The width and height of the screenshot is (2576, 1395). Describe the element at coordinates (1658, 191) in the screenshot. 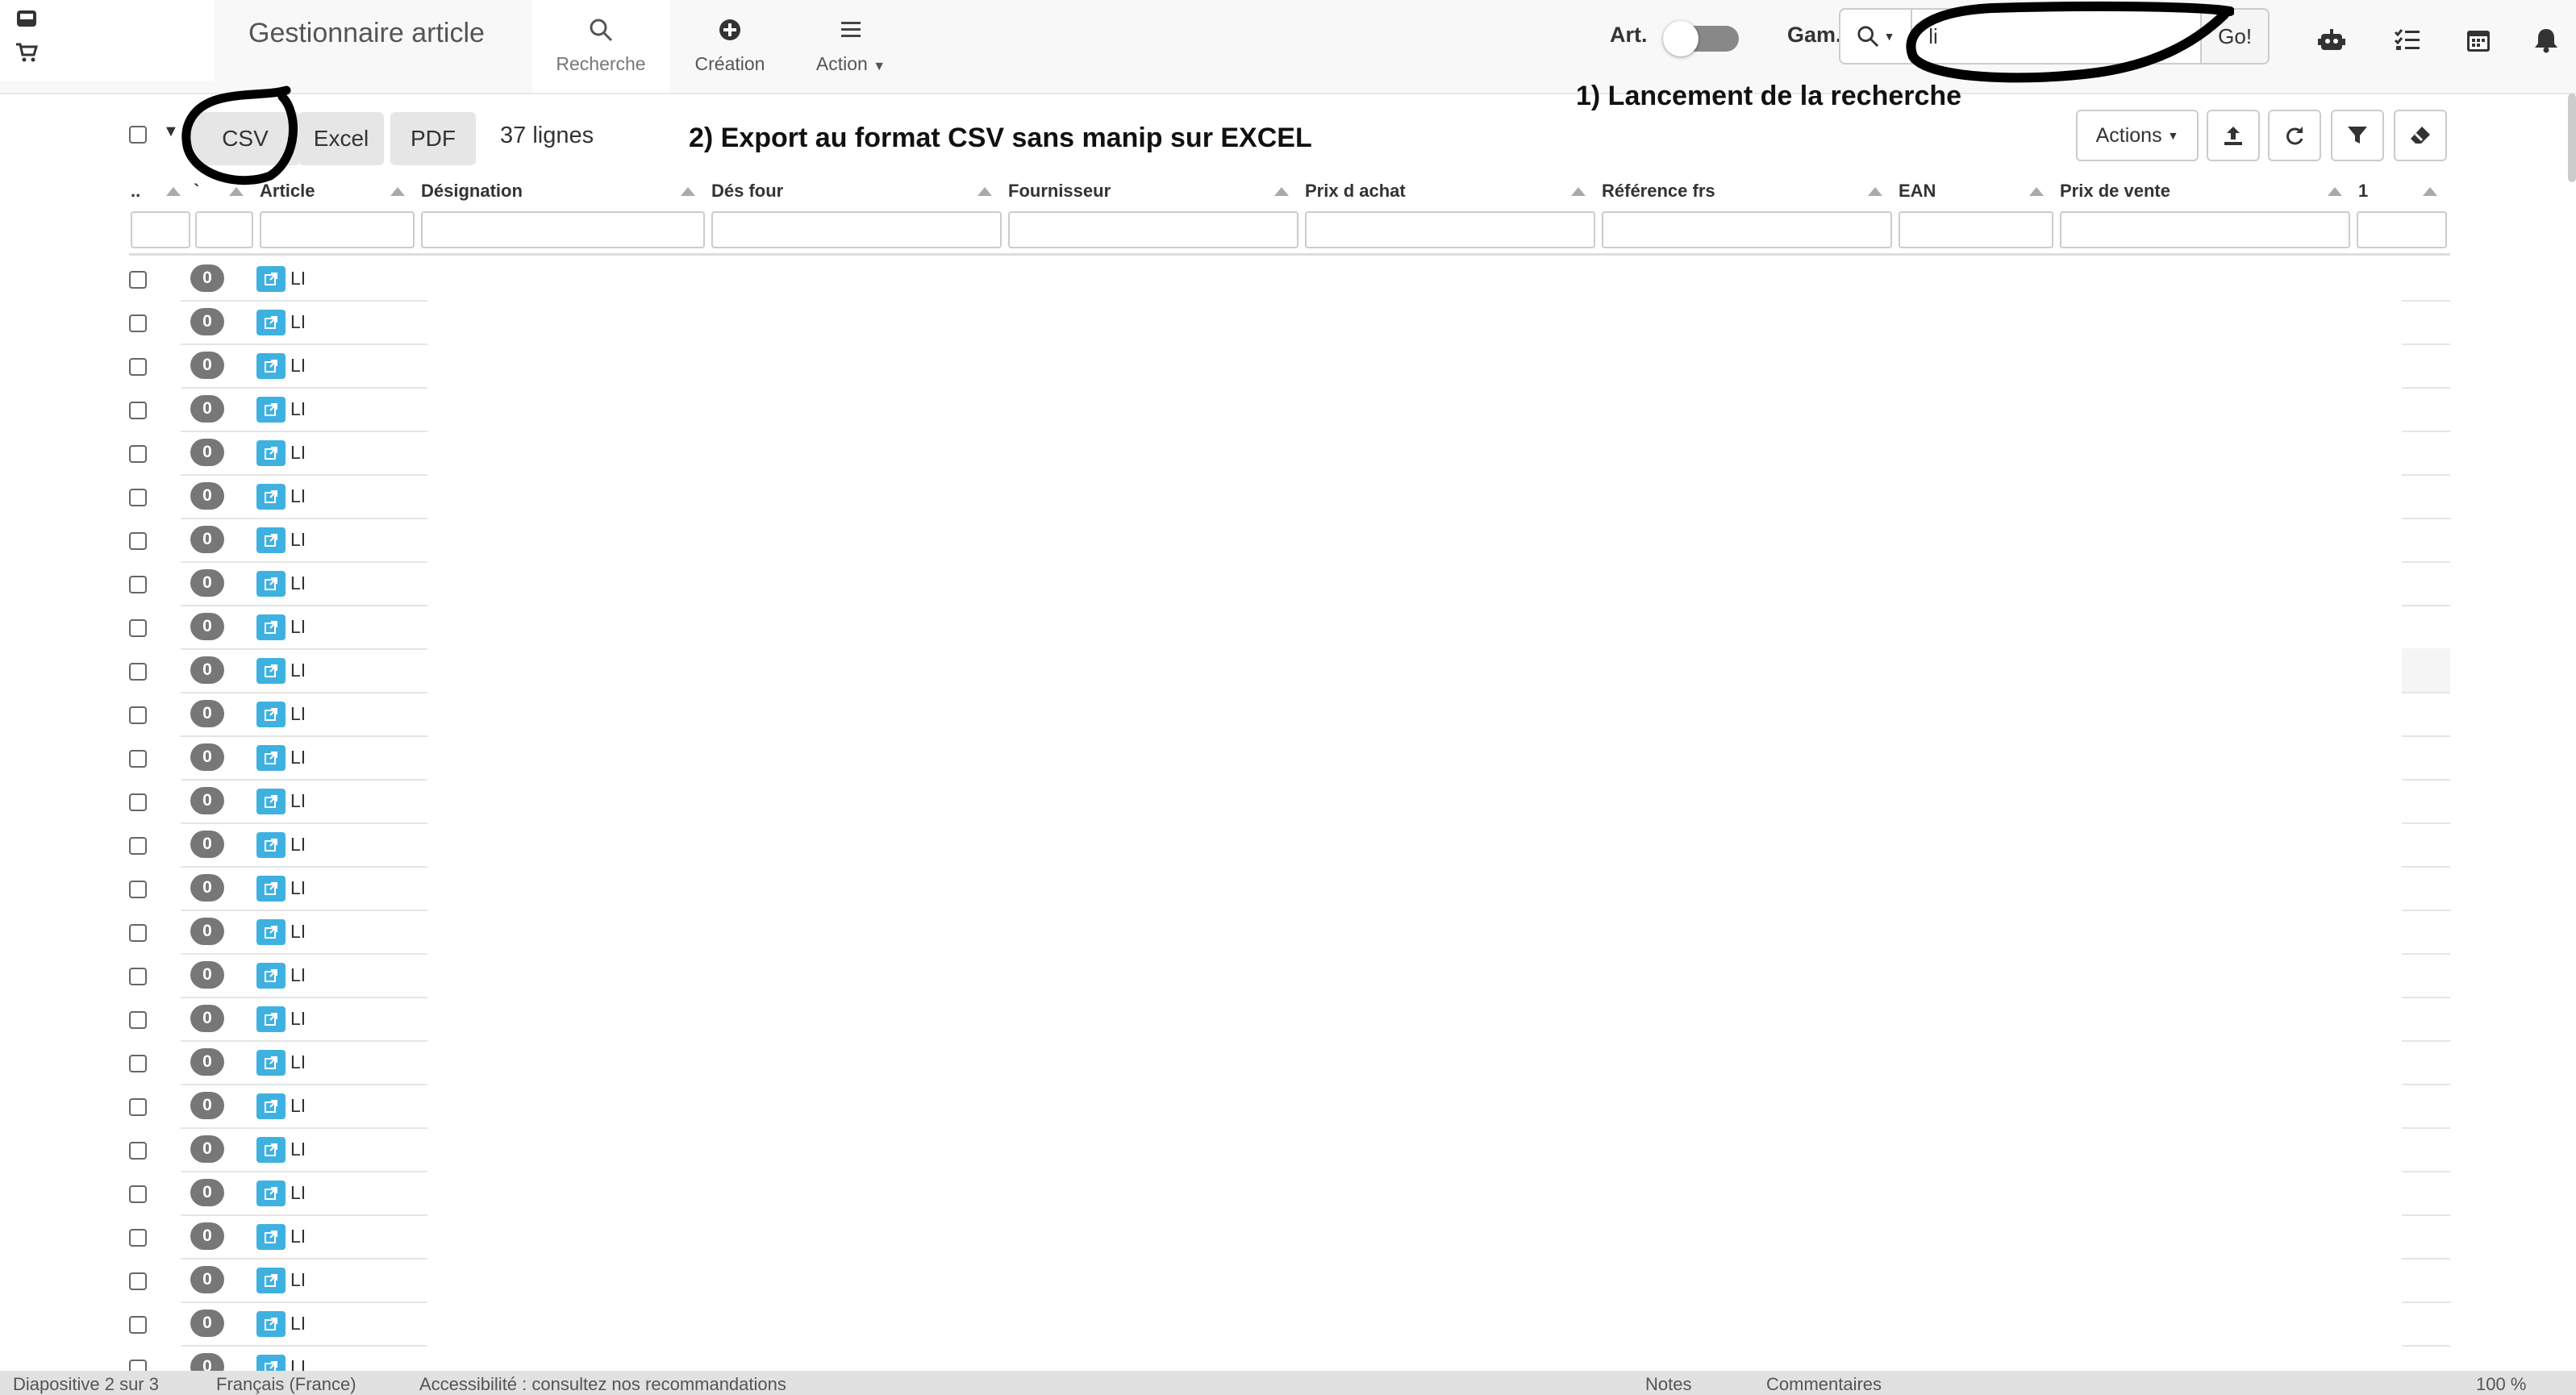

I see `column-header-reference-frs: Référence frs` at that location.